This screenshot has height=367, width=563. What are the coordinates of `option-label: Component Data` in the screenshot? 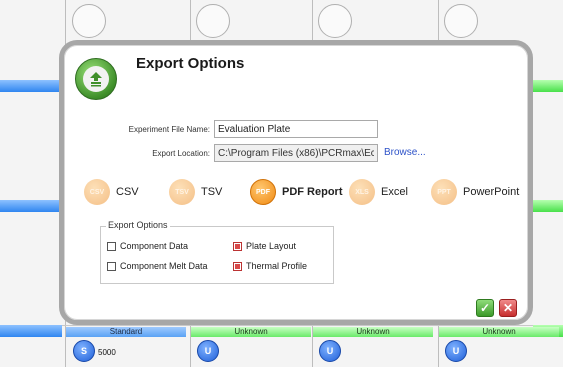 It's located at (154, 246).